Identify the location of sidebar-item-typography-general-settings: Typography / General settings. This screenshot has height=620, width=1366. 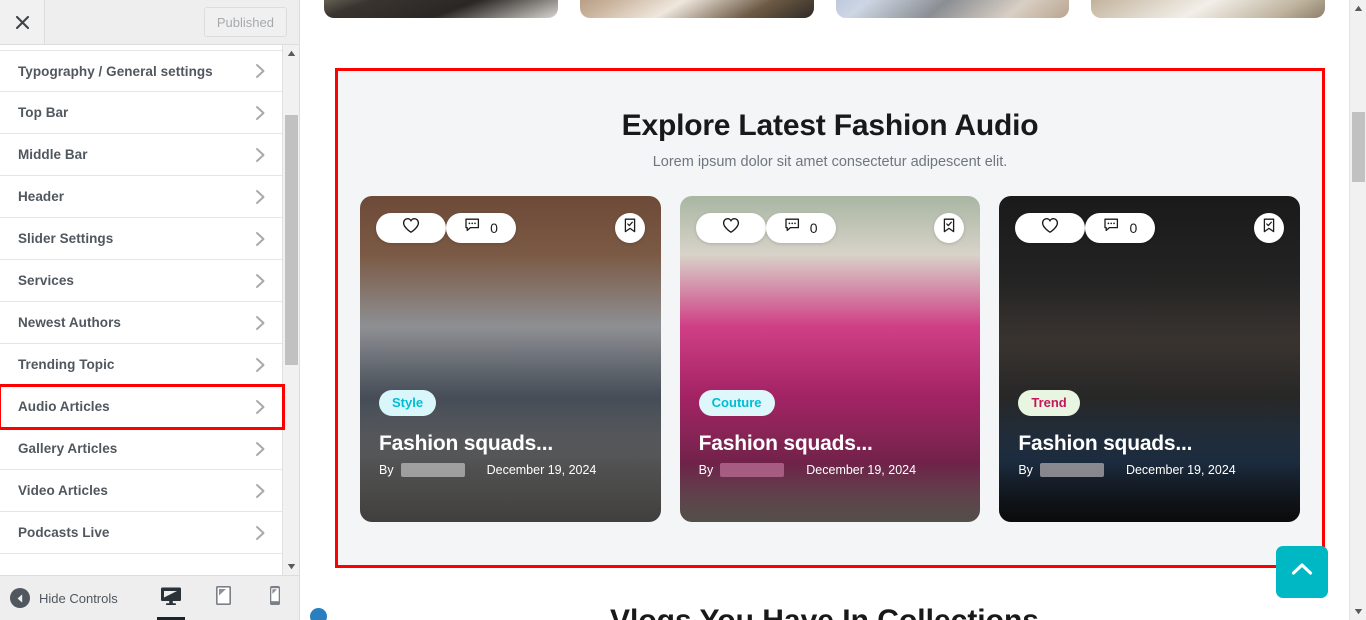
(141, 71).